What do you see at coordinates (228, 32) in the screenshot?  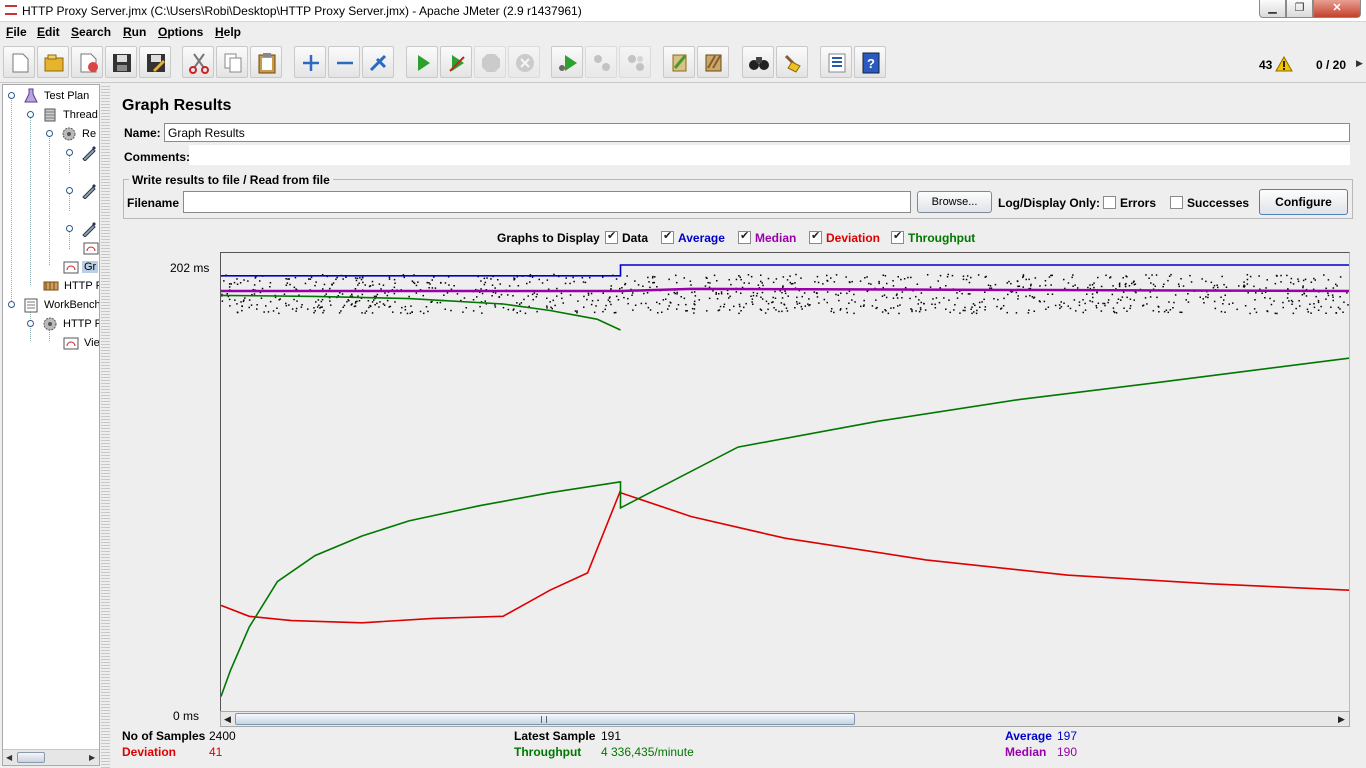 I see `menu-help: Help` at bounding box center [228, 32].